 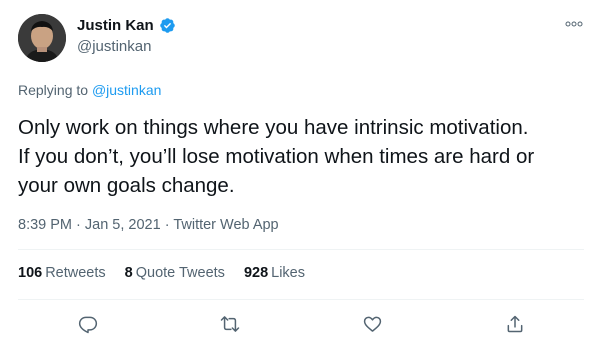 What do you see at coordinates (123, 225) in the screenshot?
I see `tweet-date: Jan 5, 2021` at bounding box center [123, 225].